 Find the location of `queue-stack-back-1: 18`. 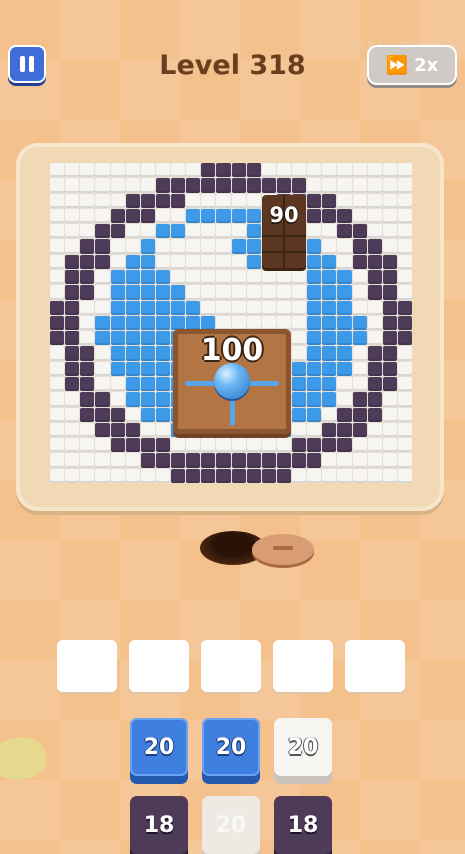

queue-stack-back-1: 18 is located at coordinates (159, 825).